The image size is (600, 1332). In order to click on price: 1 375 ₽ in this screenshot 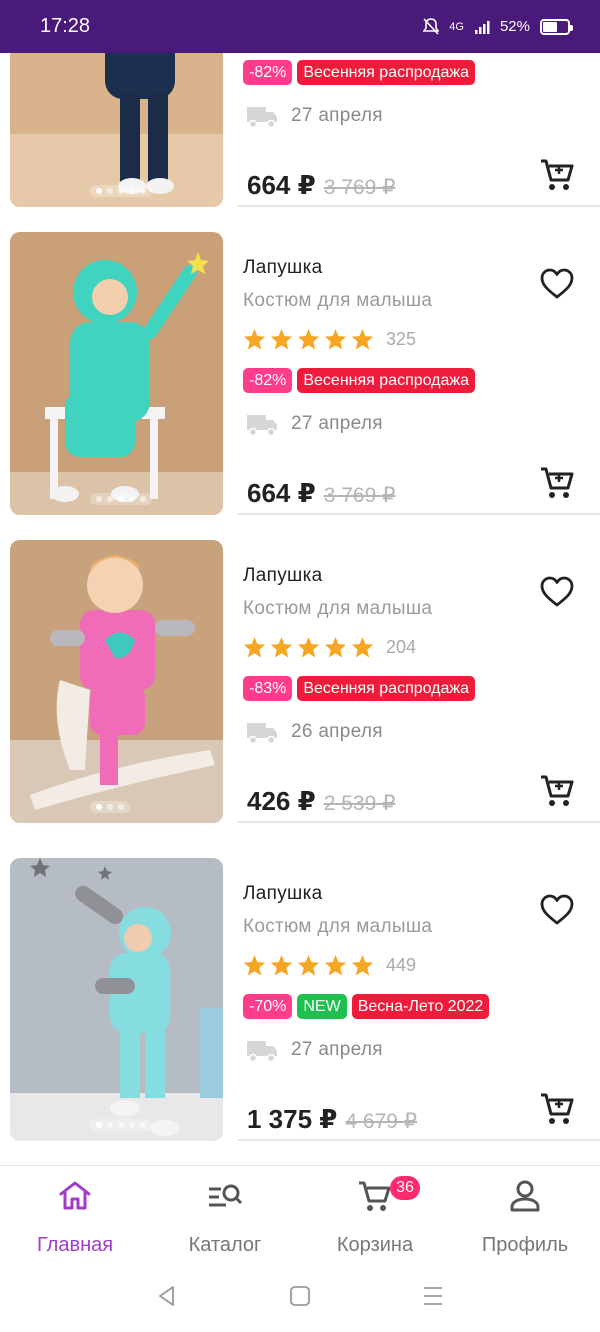, I will do `click(292, 1119)`.